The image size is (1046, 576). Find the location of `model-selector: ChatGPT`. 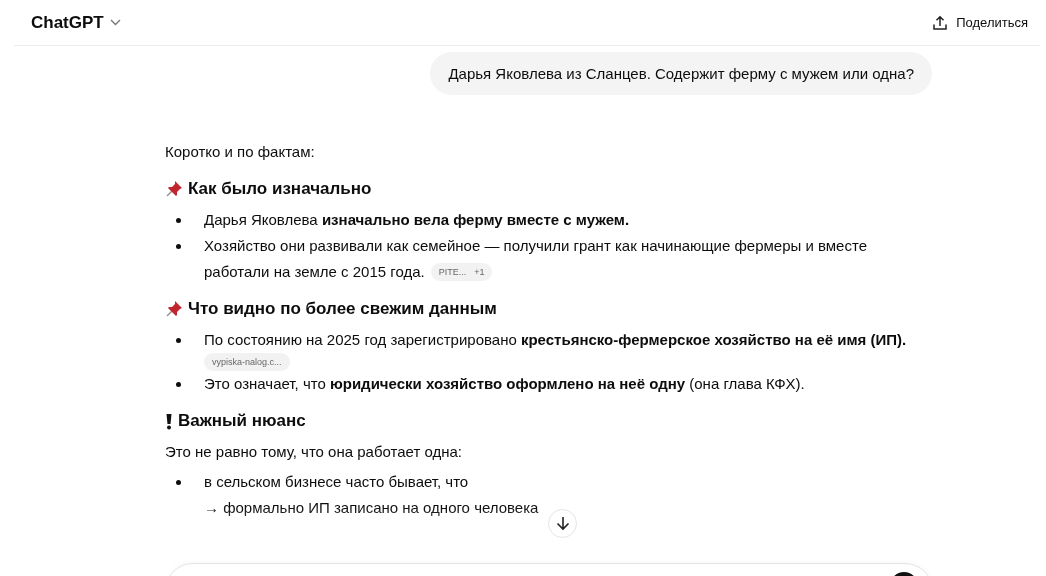

model-selector: ChatGPT is located at coordinates (76, 22).